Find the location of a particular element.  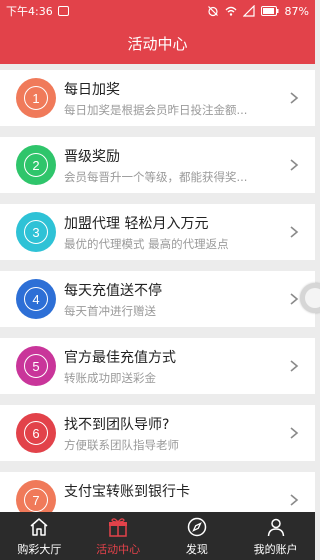

user-icon is located at coordinates (275, 527).